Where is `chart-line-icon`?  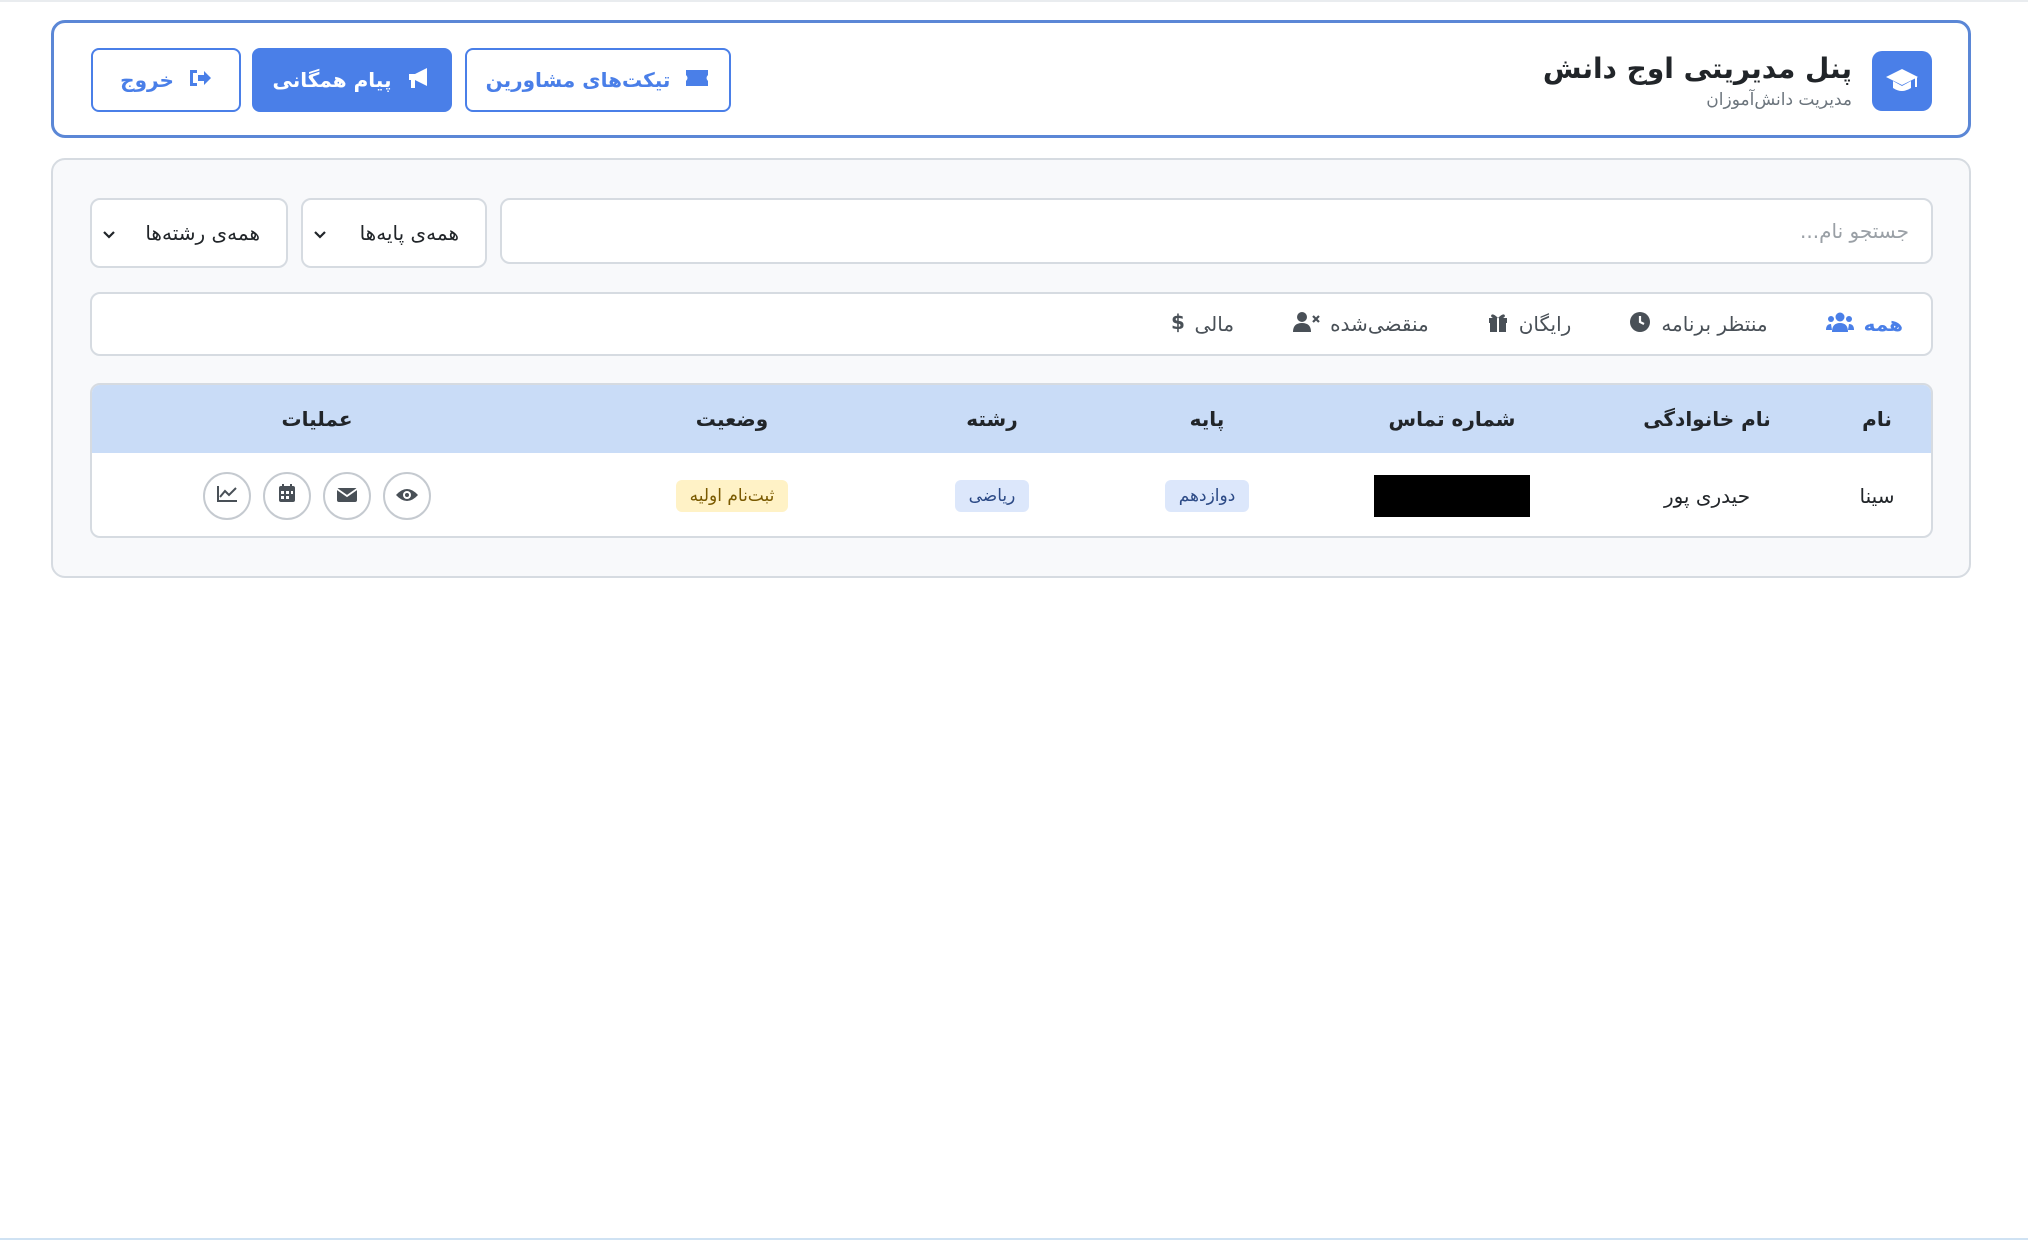 chart-line-icon is located at coordinates (227, 496).